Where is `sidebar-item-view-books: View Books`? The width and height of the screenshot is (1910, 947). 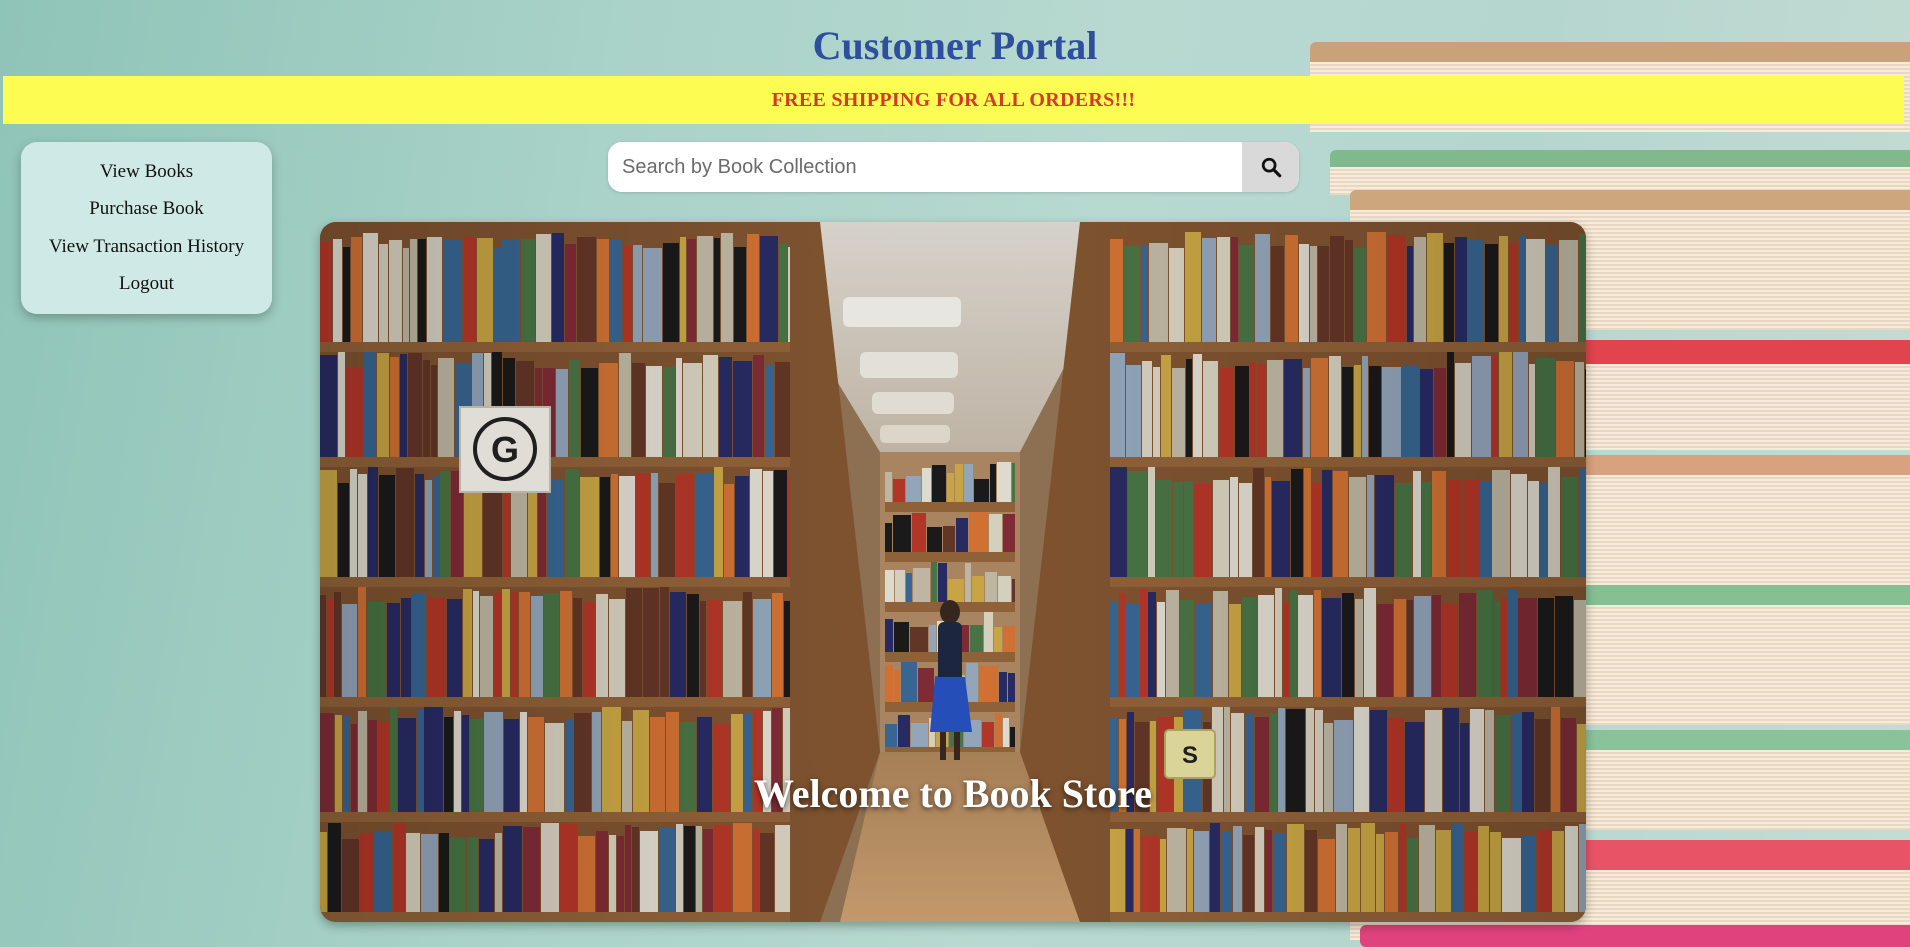 sidebar-item-view-books: View Books is located at coordinates (146, 172).